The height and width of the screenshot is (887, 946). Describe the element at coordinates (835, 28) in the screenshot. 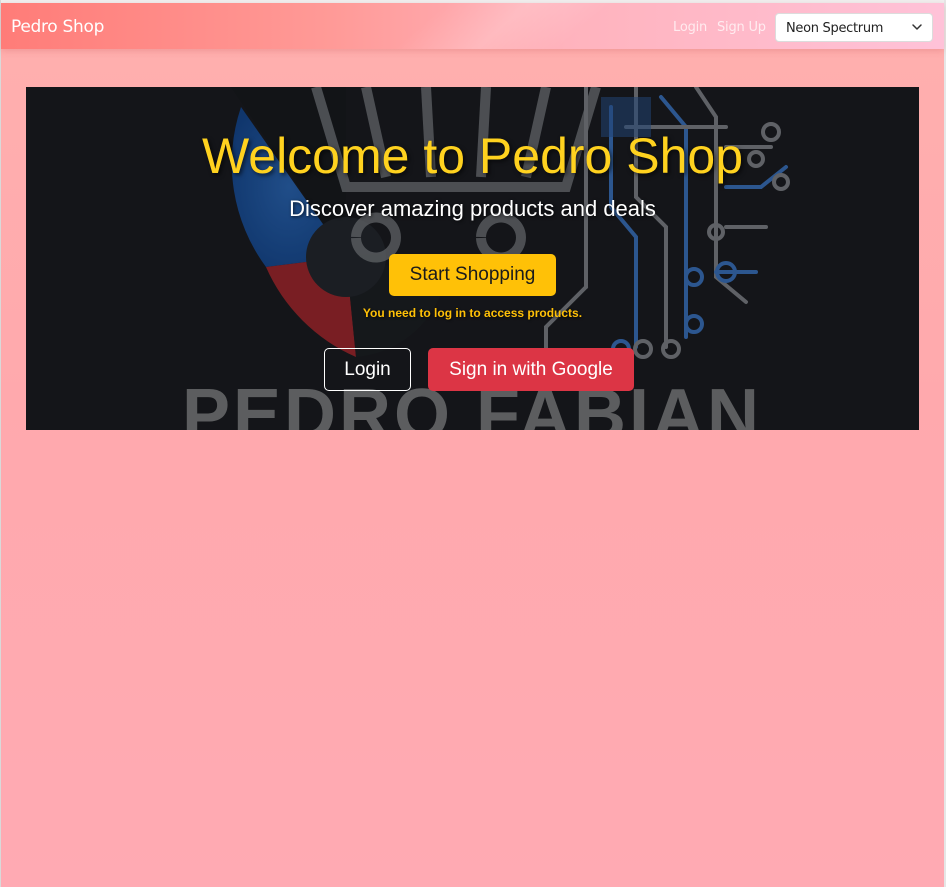

I see `theme-select-value: Neon Spectrum` at that location.